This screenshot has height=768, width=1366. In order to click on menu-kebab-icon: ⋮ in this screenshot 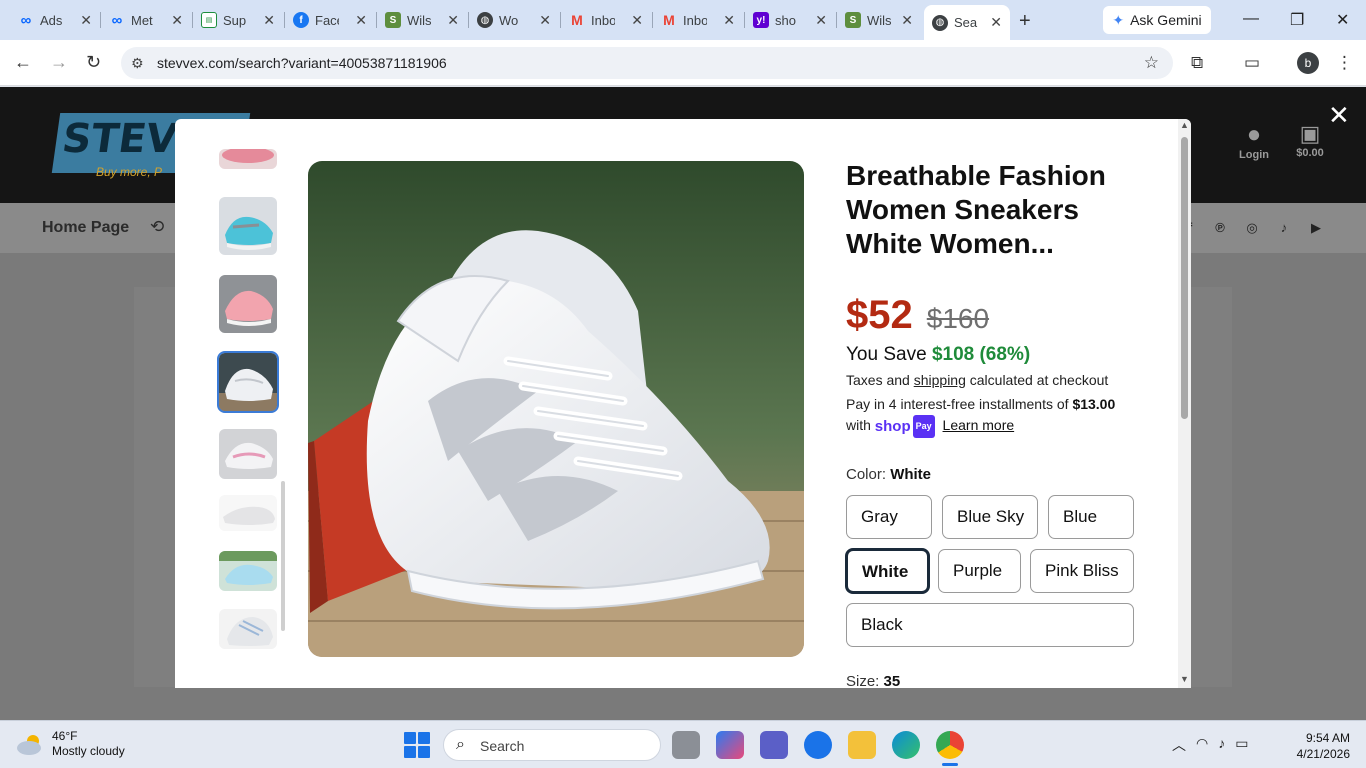, I will do `click(1344, 63)`.